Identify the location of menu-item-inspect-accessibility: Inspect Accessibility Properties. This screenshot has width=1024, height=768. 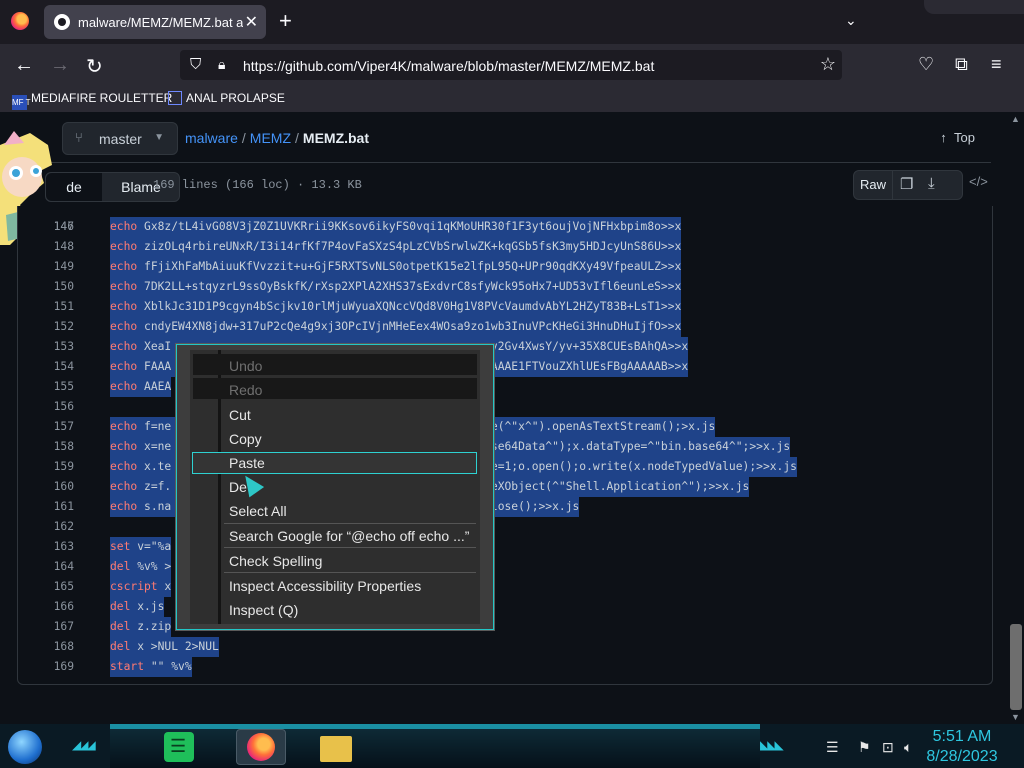
(325, 586).